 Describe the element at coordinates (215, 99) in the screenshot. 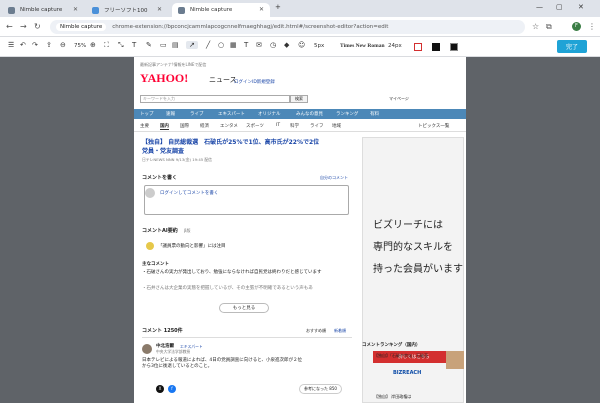

I see `search-input: キーワードを入力` at that location.